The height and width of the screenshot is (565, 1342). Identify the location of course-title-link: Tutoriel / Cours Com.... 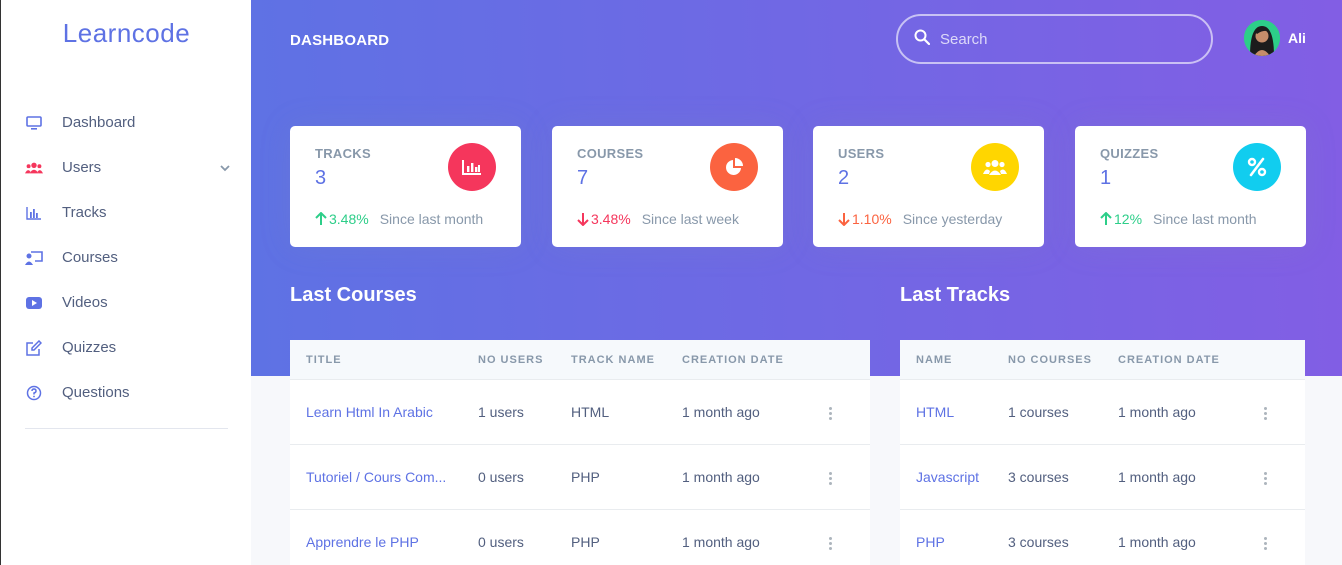
(376, 477).